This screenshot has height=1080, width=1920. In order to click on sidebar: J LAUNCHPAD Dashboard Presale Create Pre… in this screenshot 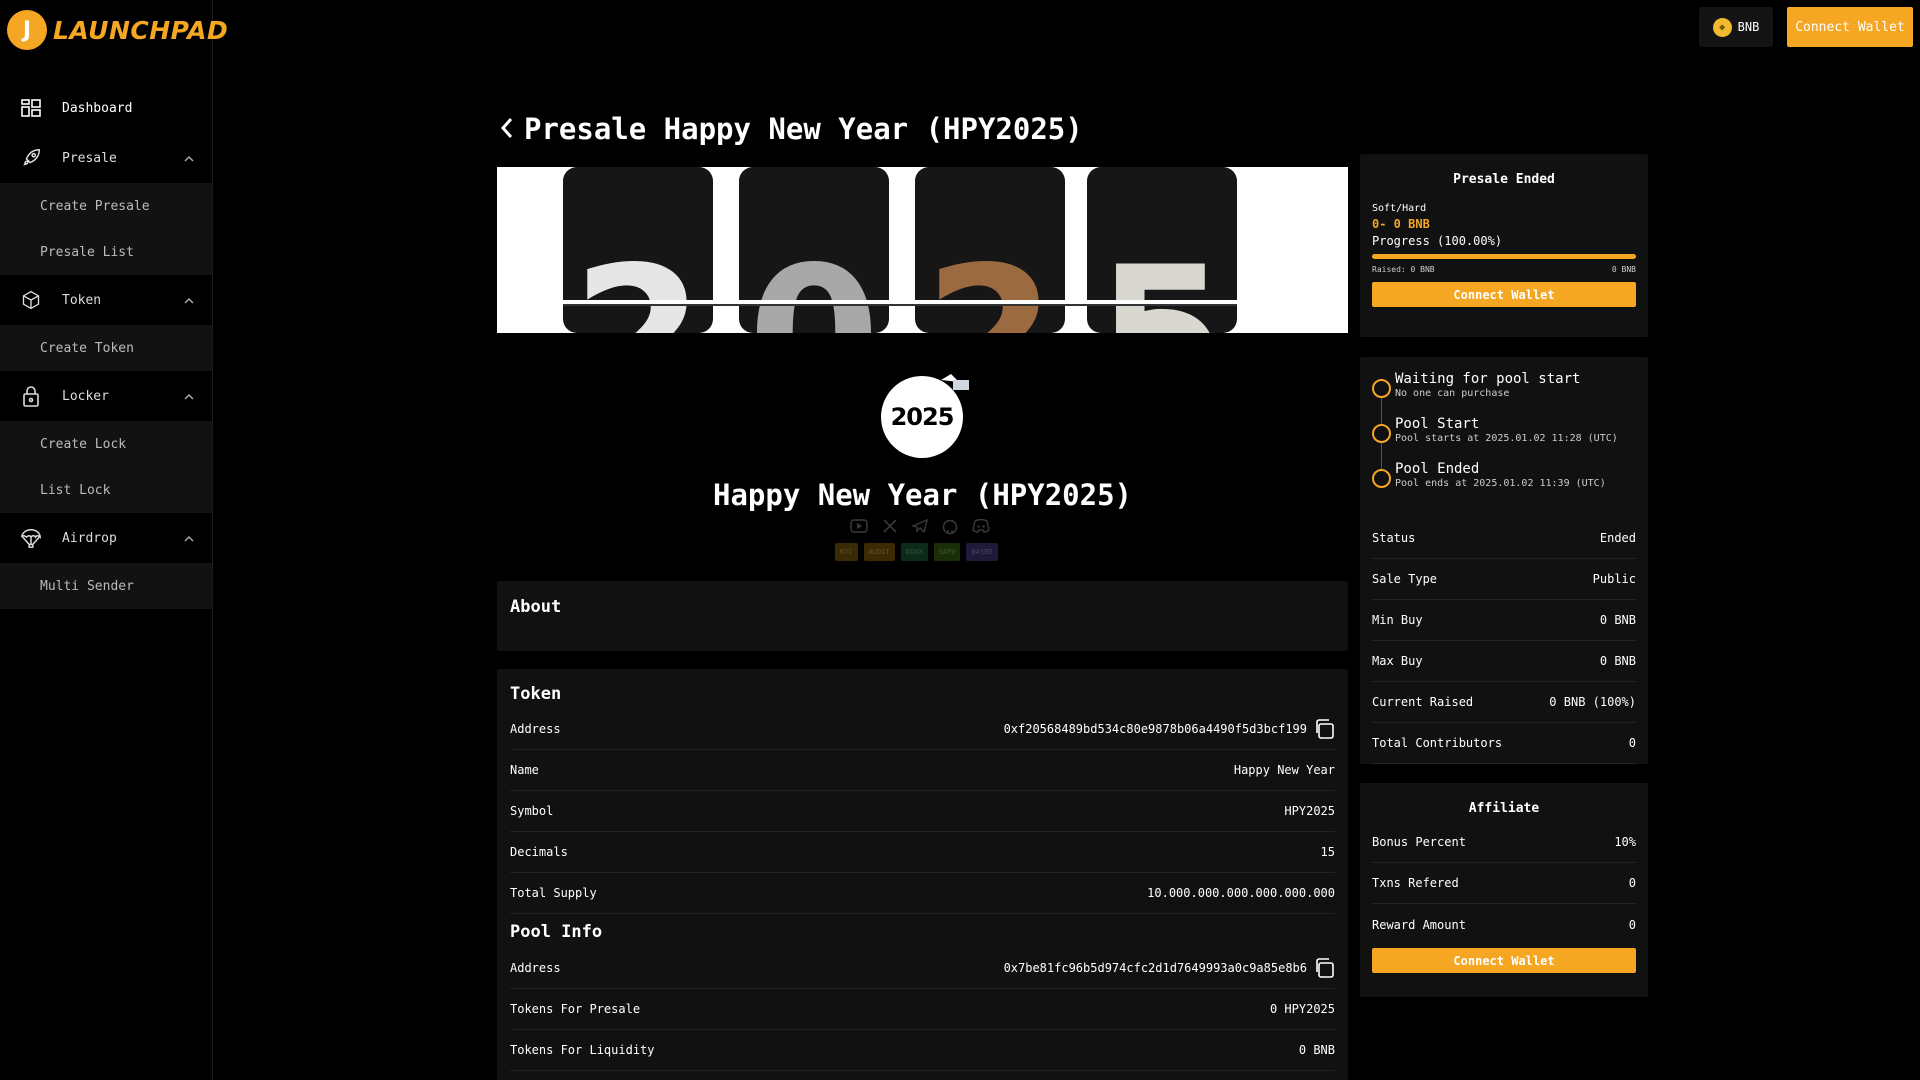, I will do `click(114, 540)`.